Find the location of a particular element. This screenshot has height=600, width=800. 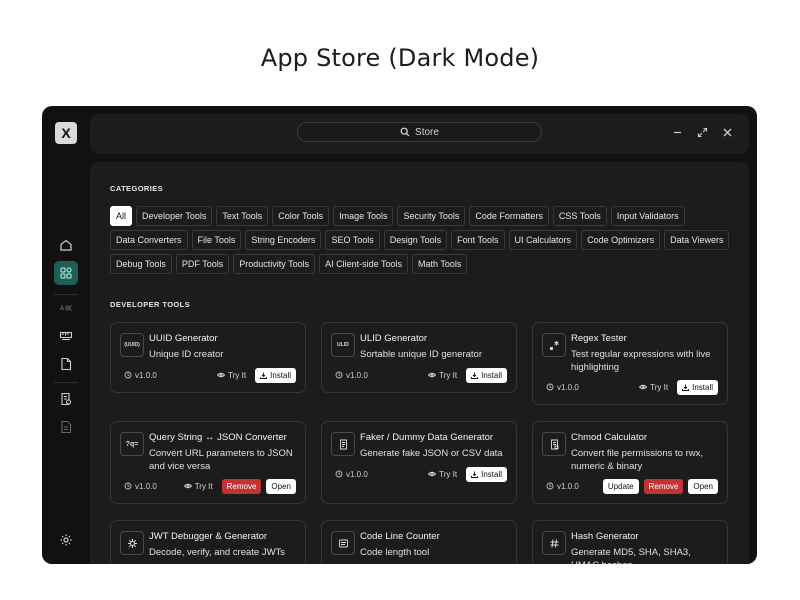

category-chip-string-encoders: String Encoders is located at coordinates (283, 240).